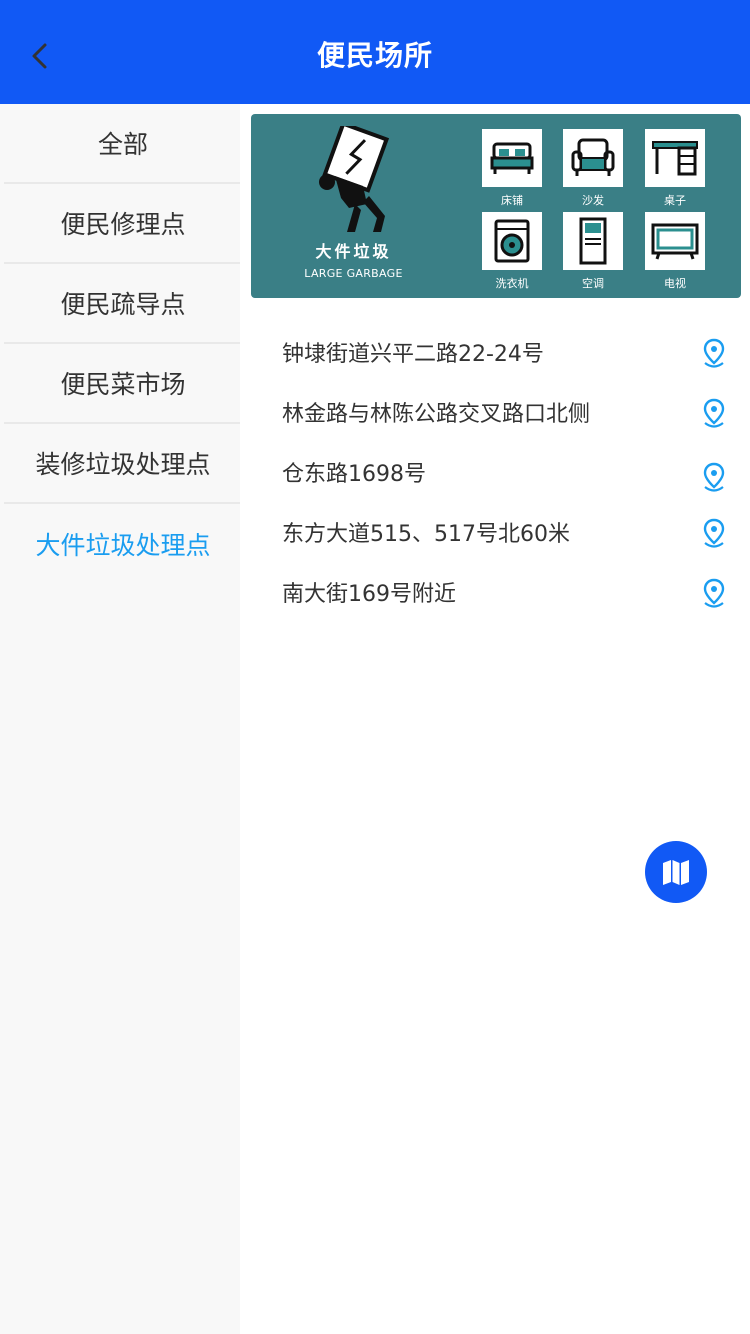  What do you see at coordinates (495, 592) in the screenshot?
I see `list-item: 南大街169号附近` at bounding box center [495, 592].